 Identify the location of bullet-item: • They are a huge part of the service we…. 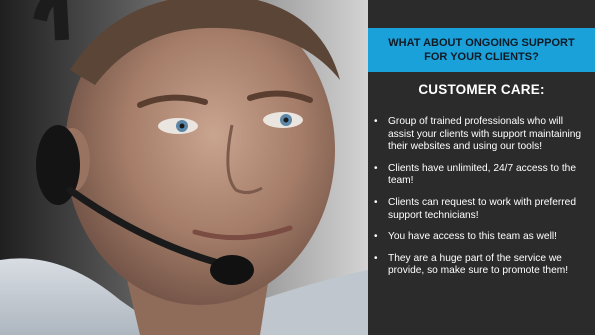
(481, 265).